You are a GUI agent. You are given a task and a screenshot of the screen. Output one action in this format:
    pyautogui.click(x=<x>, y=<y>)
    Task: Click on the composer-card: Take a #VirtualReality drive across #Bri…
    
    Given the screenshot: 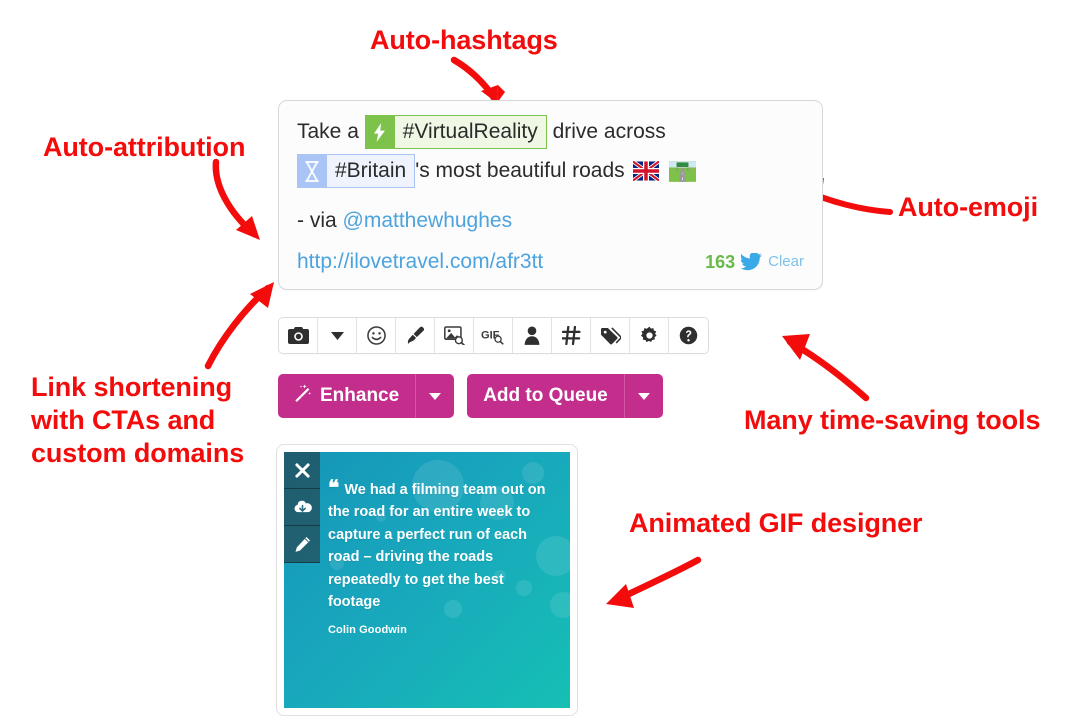 What is the action you would take?
    pyautogui.click(x=550, y=195)
    